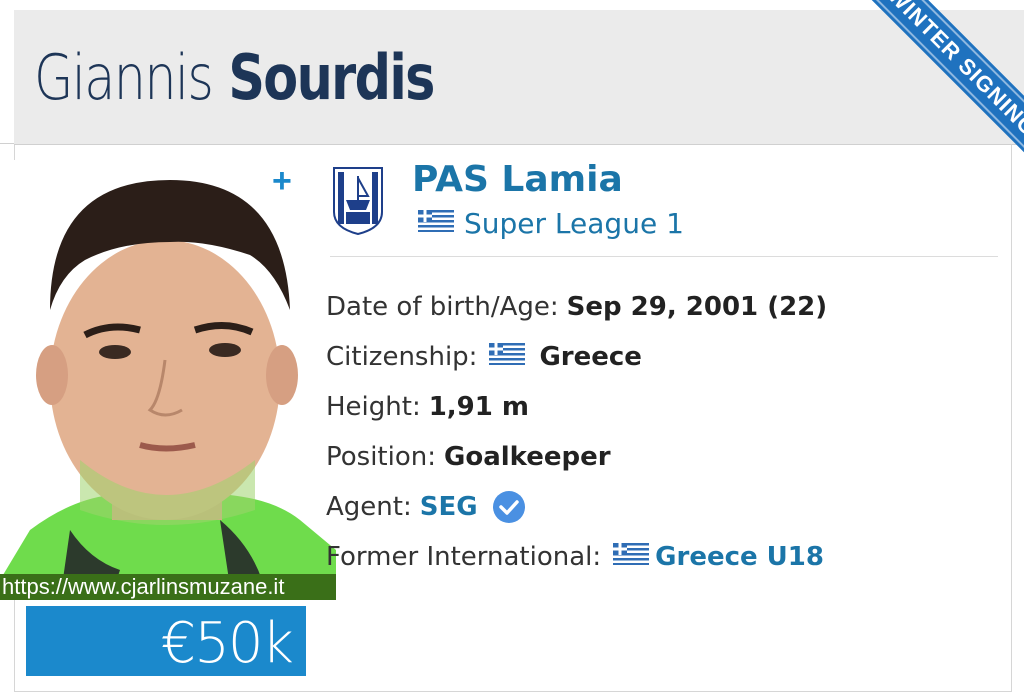  I want to click on market-value: €50k, so click(166, 641).